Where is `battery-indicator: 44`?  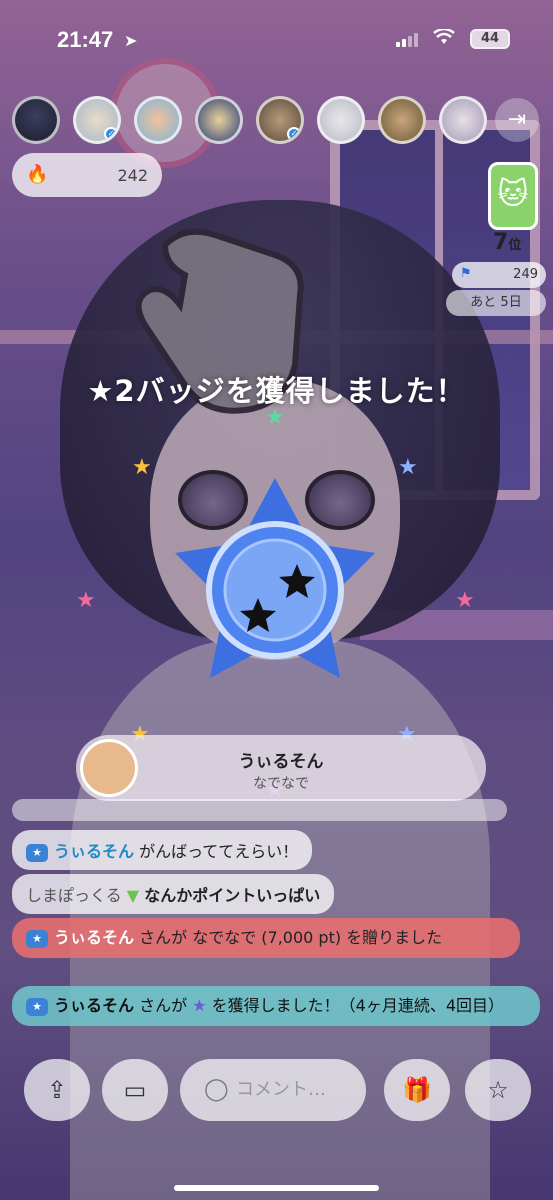
battery-indicator: 44 is located at coordinates (490, 39).